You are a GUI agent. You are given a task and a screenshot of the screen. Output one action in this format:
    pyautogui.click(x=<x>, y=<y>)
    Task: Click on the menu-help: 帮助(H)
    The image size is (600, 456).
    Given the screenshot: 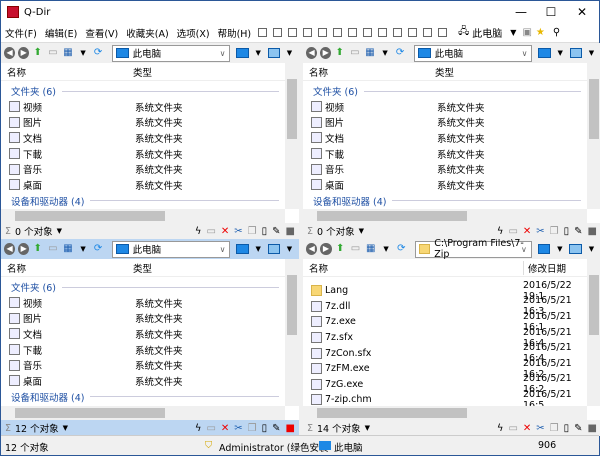 What is the action you would take?
    pyautogui.click(x=235, y=33)
    